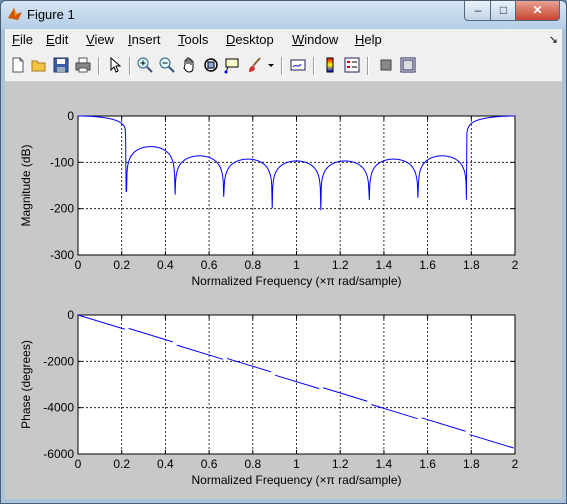  Describe the element at coordinates (283, 15) in the screenshot. I see `title-bar: Figure 1 – □ ✕` at that location.